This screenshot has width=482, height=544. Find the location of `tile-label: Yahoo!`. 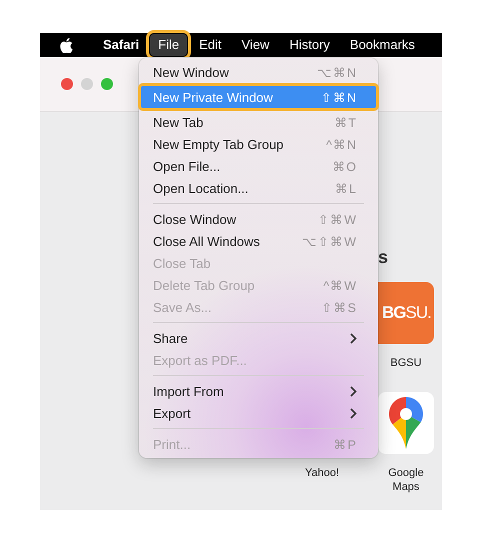

tile-label: Yahoo! is located at coordinates (322, 473).